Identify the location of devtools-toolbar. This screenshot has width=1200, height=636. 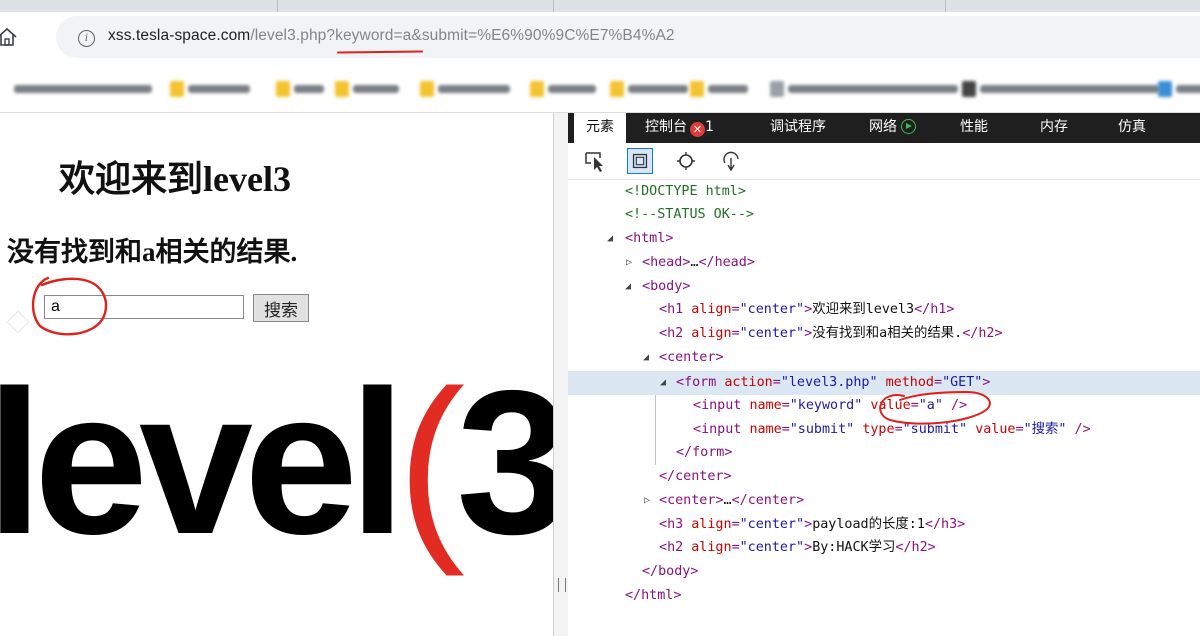
(884, 161).